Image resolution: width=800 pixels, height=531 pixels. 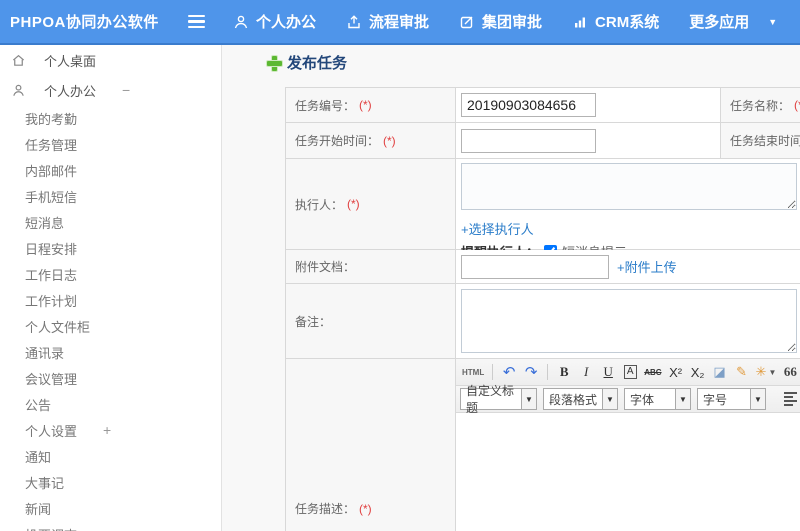 I want to click on sidebar-item-label: 我的考勤, so click(x=51, y=119).